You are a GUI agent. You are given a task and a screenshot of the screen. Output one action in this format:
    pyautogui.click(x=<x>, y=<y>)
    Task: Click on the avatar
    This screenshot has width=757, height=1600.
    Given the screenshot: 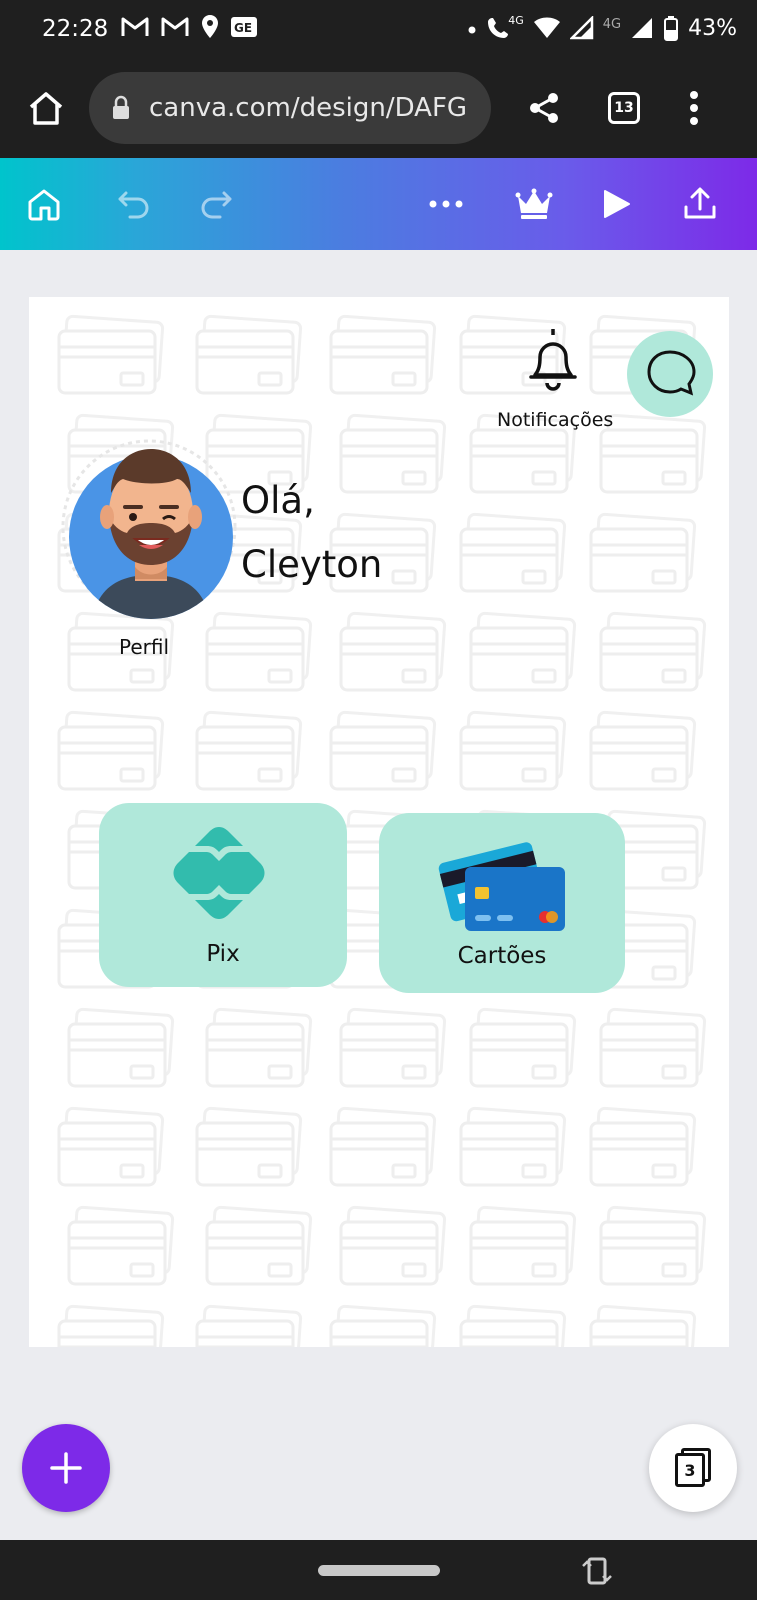 What is the action you would take?
    pyautogui.click(x=149, y=529)
    